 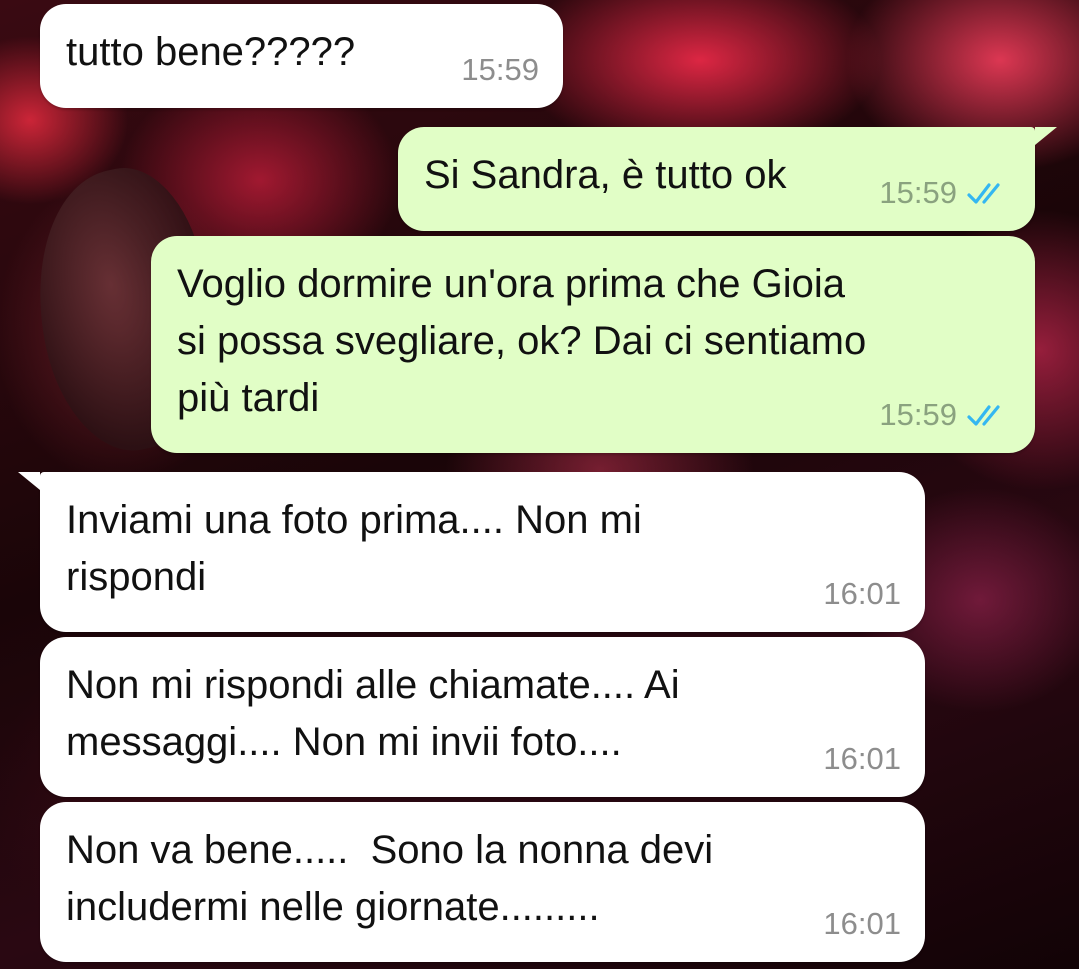 What do you see at coordinates (211, 52) in the screenshot?
I see `message-text: tutto bene?????` at bounding box center [211, 52].